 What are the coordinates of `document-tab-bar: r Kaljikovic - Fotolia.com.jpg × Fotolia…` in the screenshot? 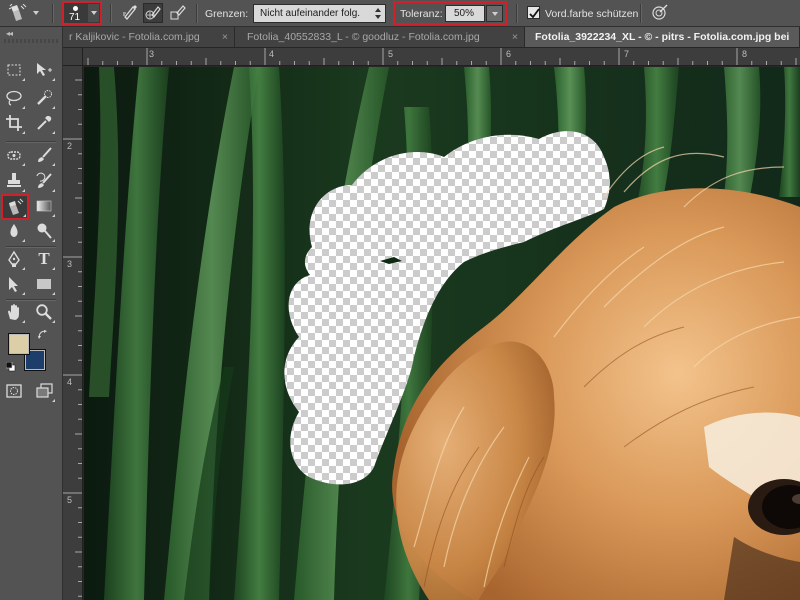 It's located at (431, 37).